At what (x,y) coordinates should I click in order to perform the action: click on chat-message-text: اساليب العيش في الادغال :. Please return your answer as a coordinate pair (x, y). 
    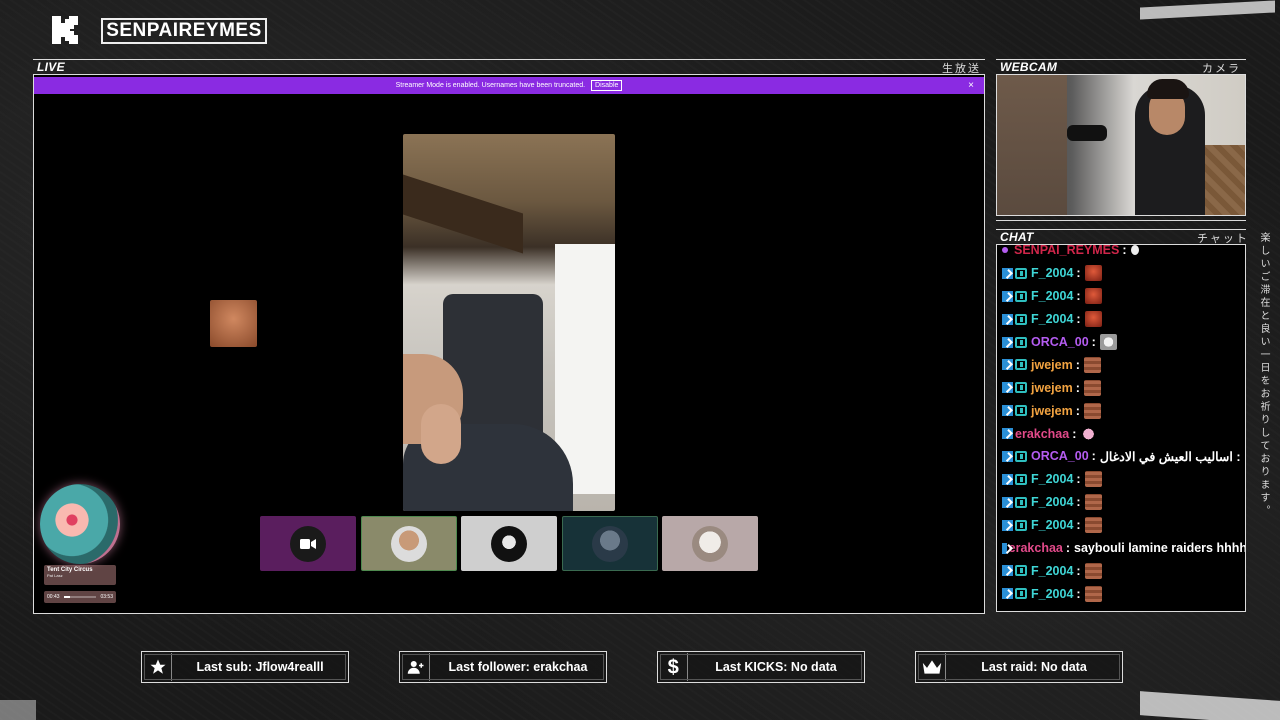
    Looking at the image, I should click on (1170, 456).